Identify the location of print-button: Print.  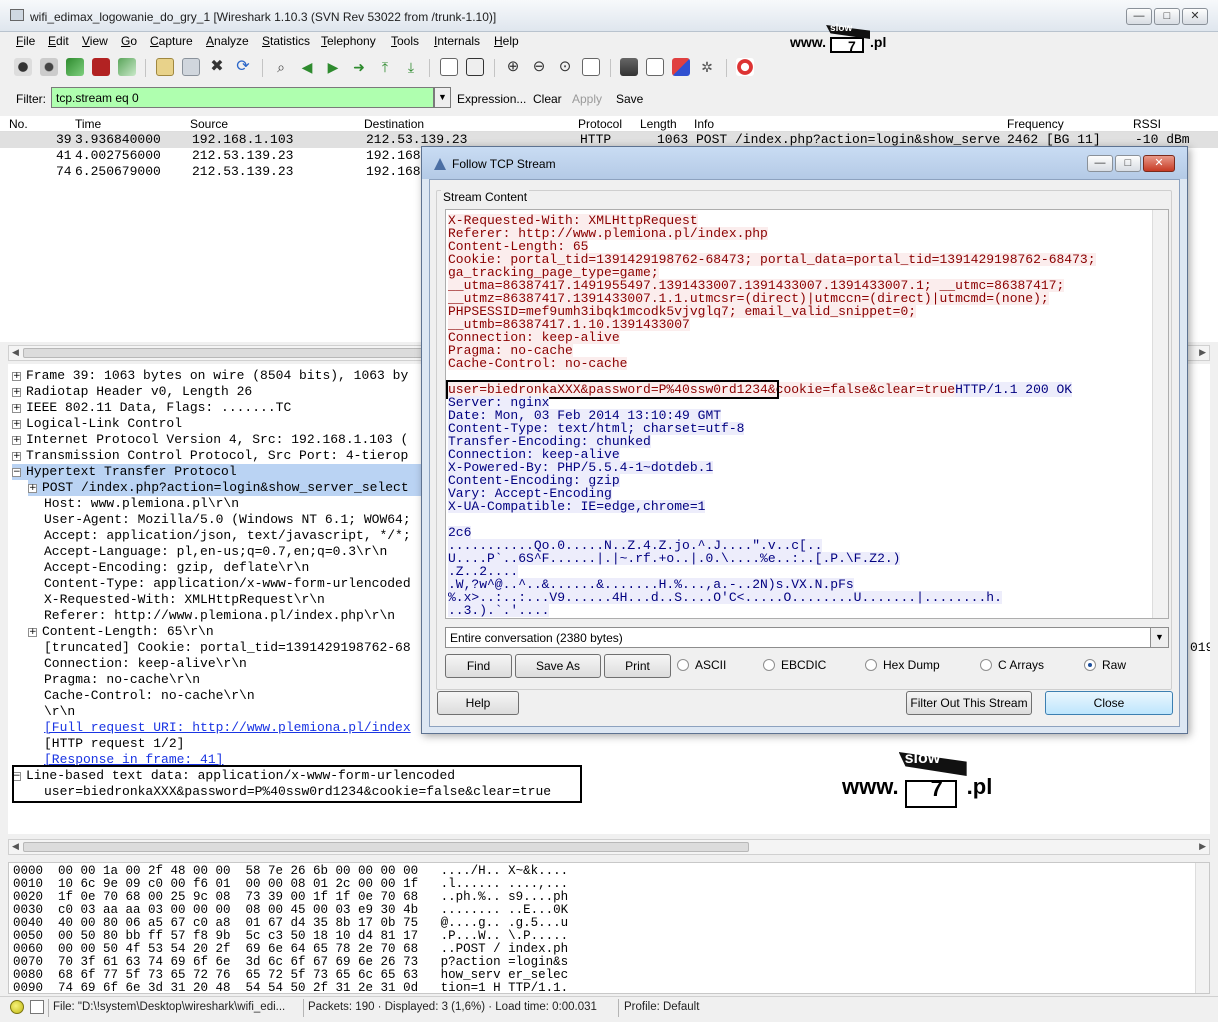
(637, 666).